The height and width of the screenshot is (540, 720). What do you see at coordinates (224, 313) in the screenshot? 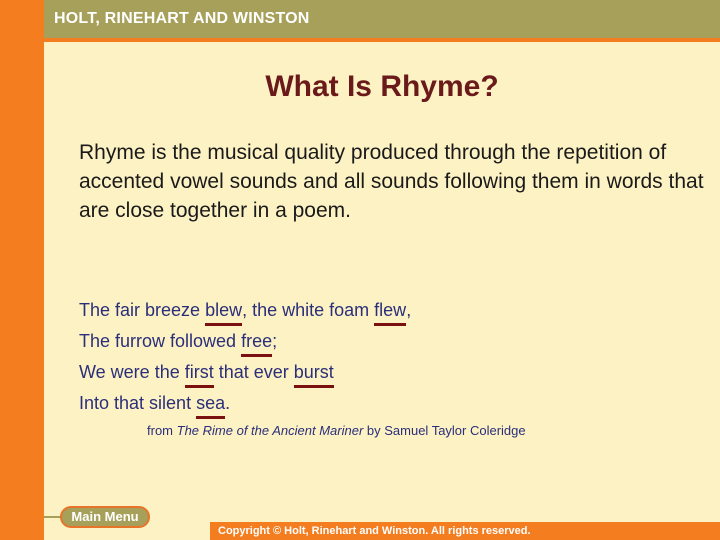
I see `rhyme-word: blew` at bounding box center [224, 313].